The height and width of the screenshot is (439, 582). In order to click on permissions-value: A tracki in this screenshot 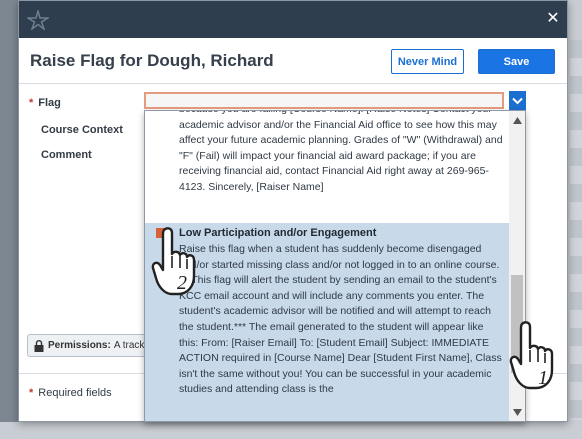, I will do `click(130, 345)`.